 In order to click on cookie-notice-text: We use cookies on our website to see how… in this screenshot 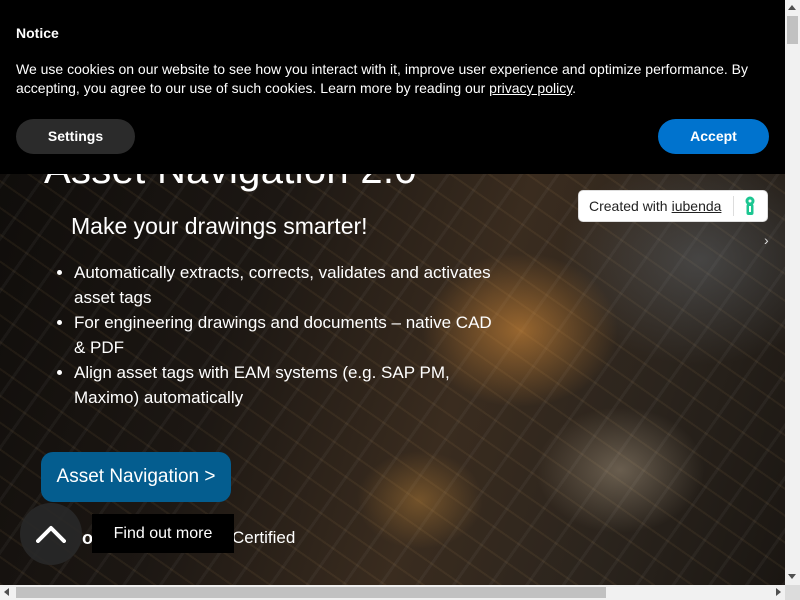, I will do `click(388, 79)`.